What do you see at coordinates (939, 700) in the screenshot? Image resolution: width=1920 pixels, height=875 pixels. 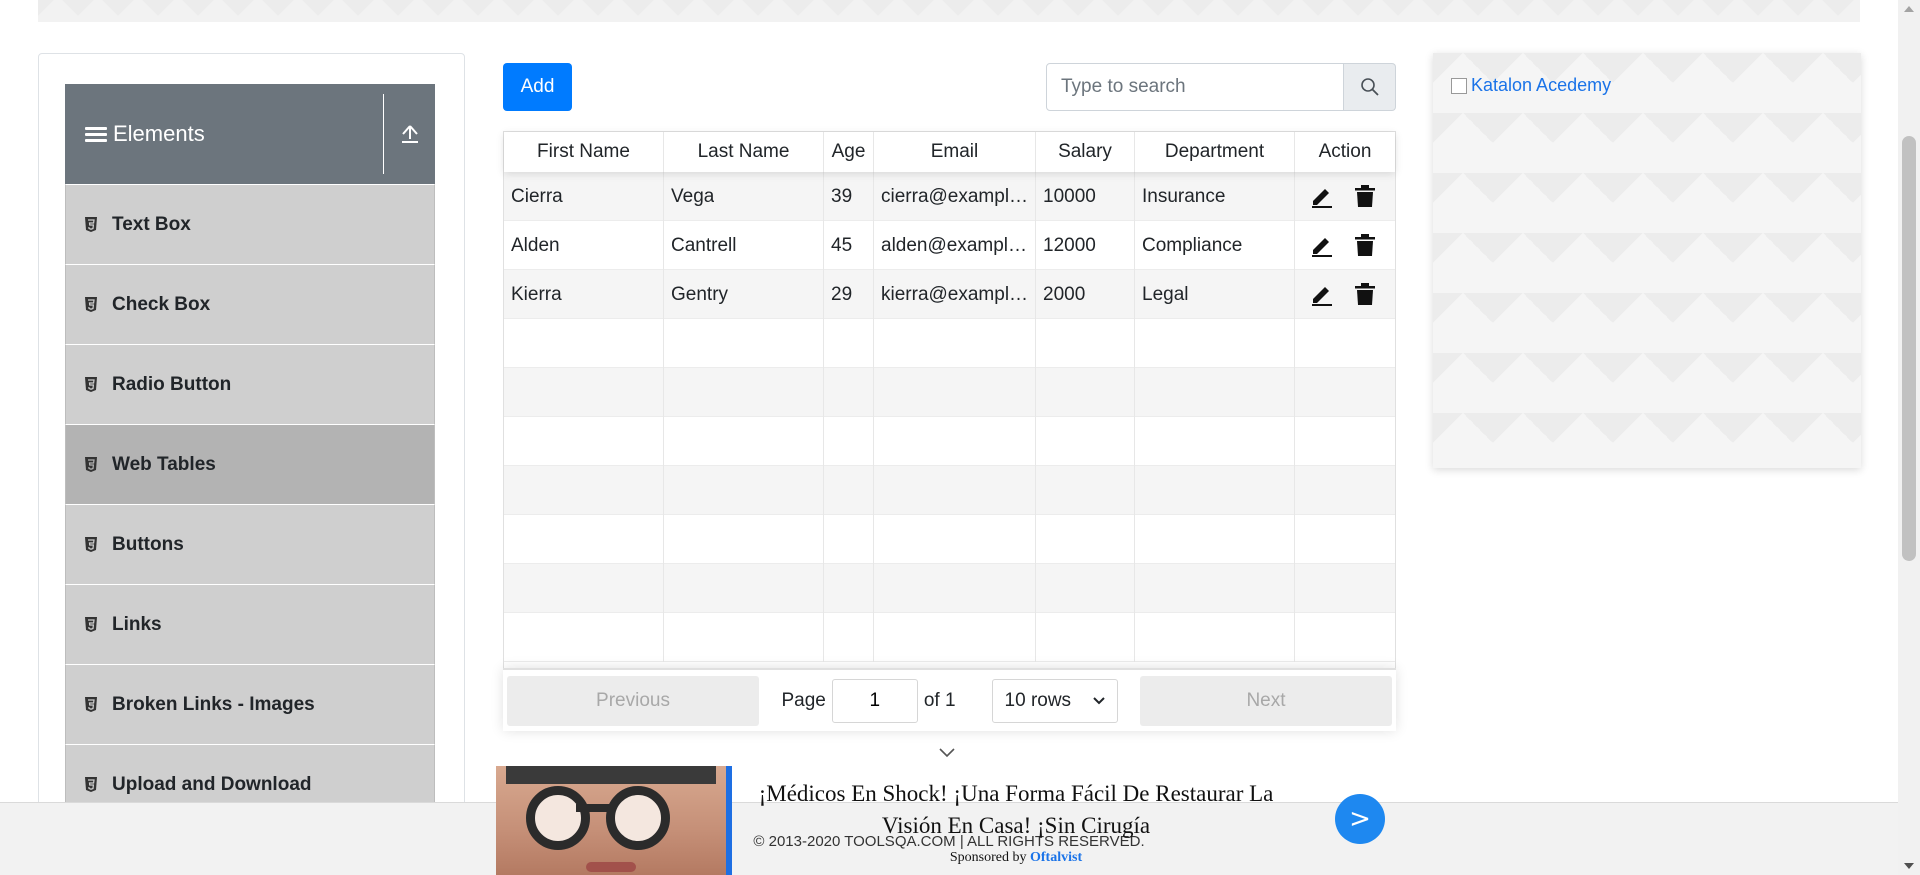 I see `total-pages-label: of 1` at bounding box center [939, 700].